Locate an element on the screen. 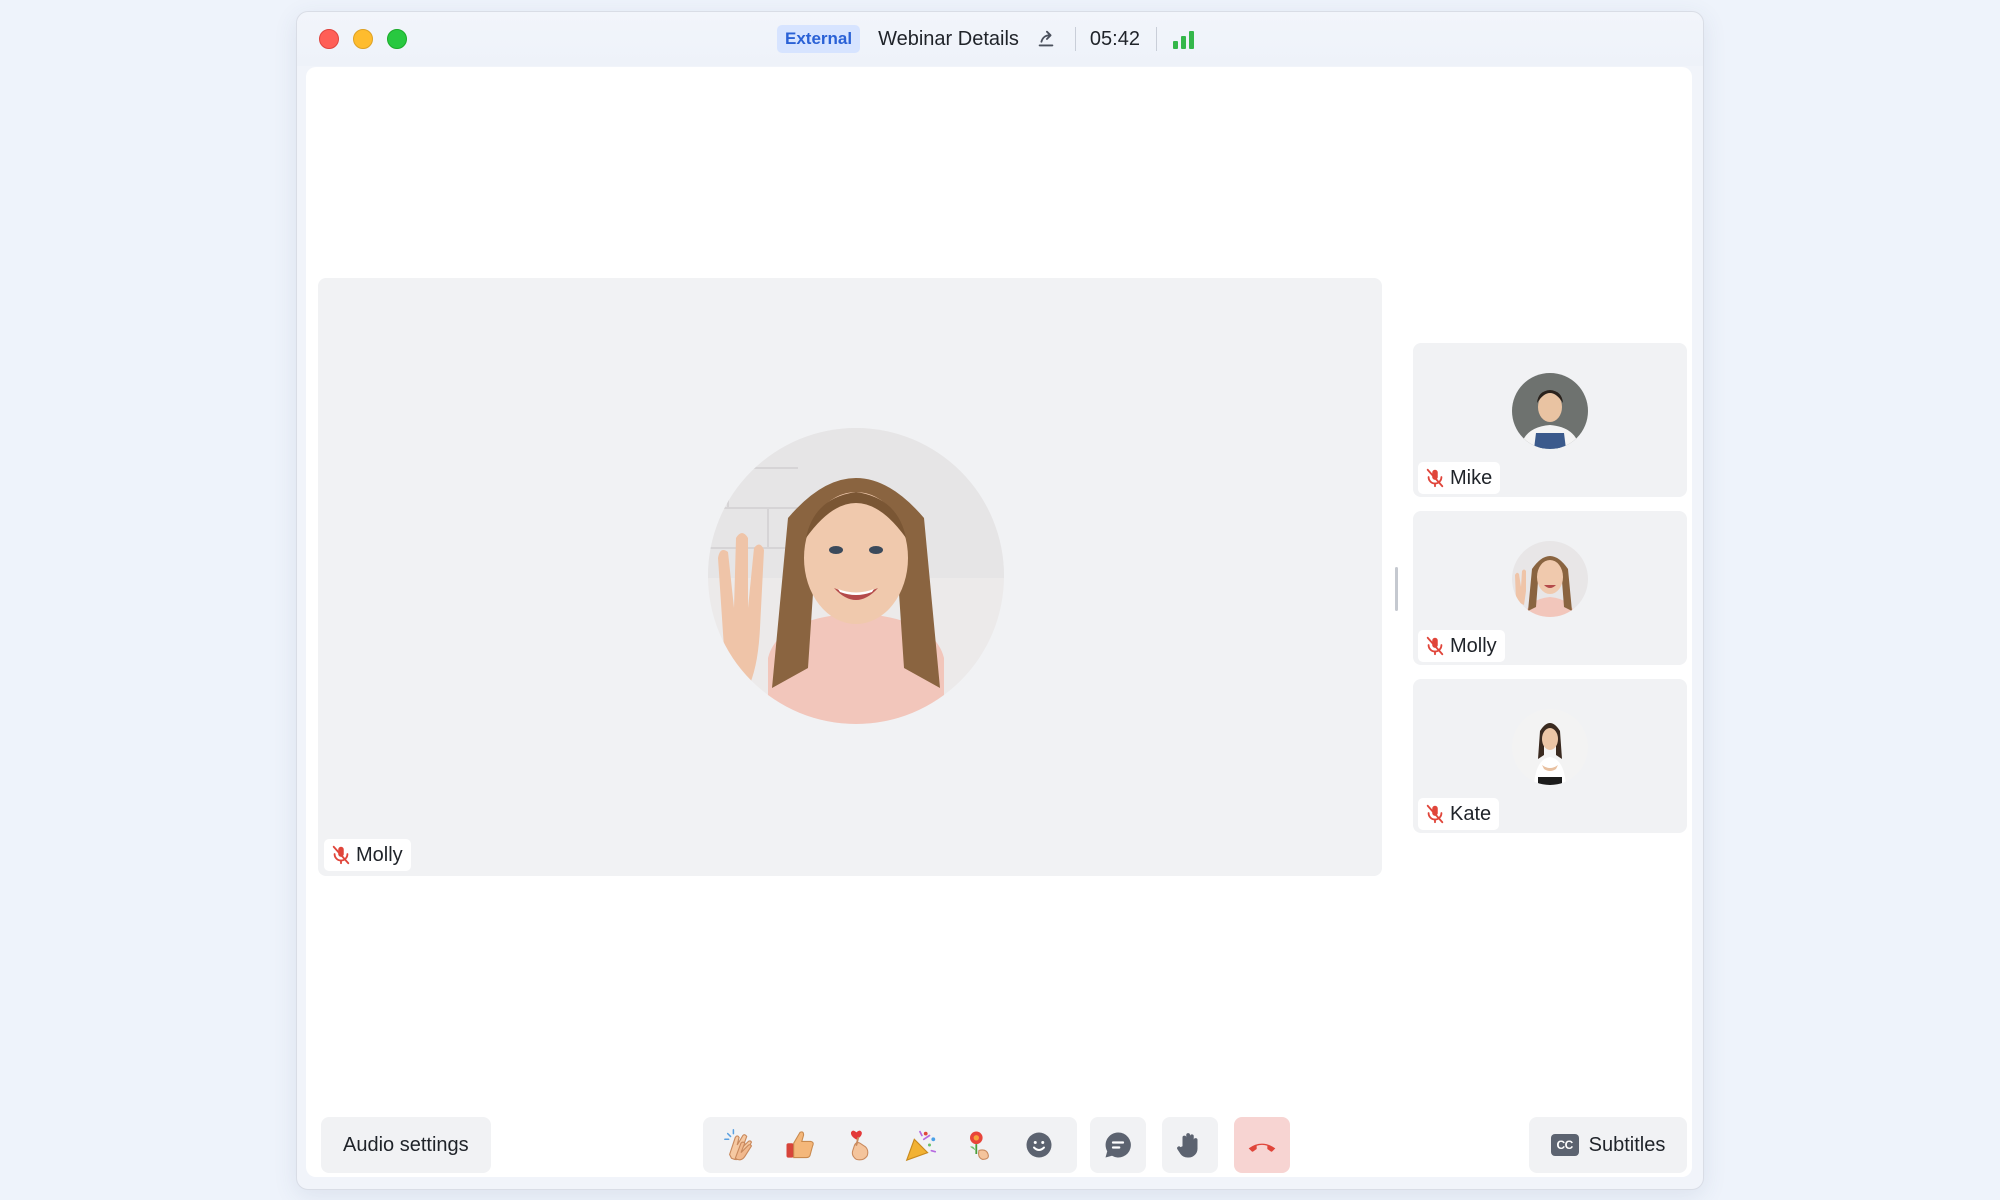  title-bar: External Webinar Details 05:42 is located at coordinates (1000, 39).